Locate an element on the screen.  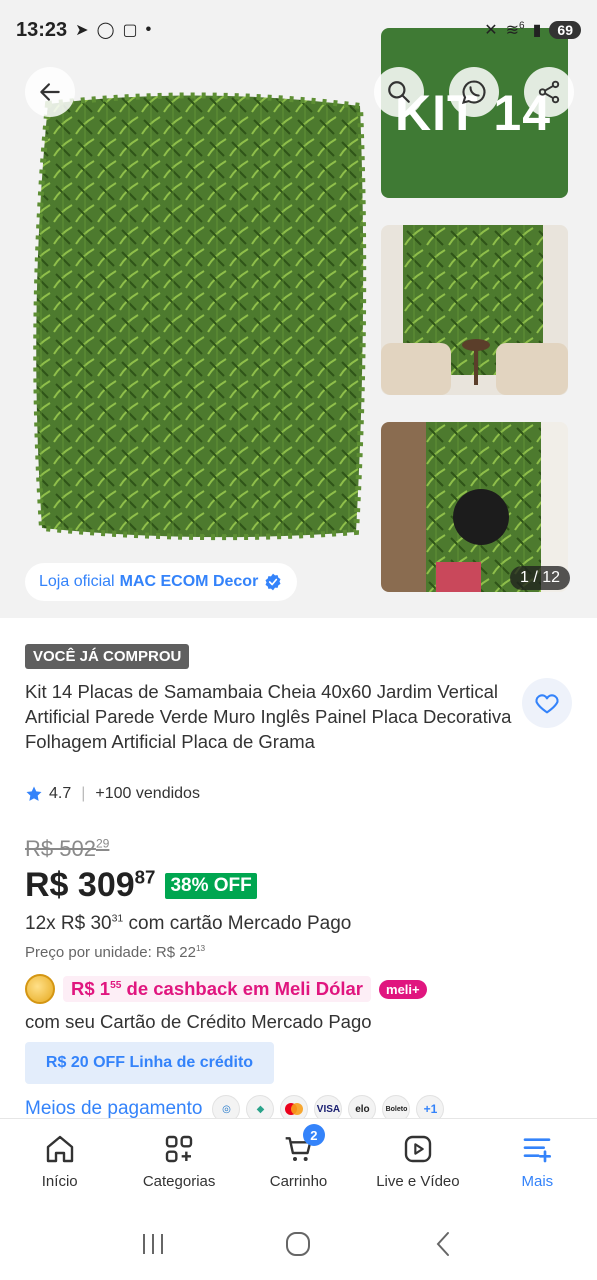
rating-row: 4.7 | +100 vendidos is located at coordinates (112, 794).